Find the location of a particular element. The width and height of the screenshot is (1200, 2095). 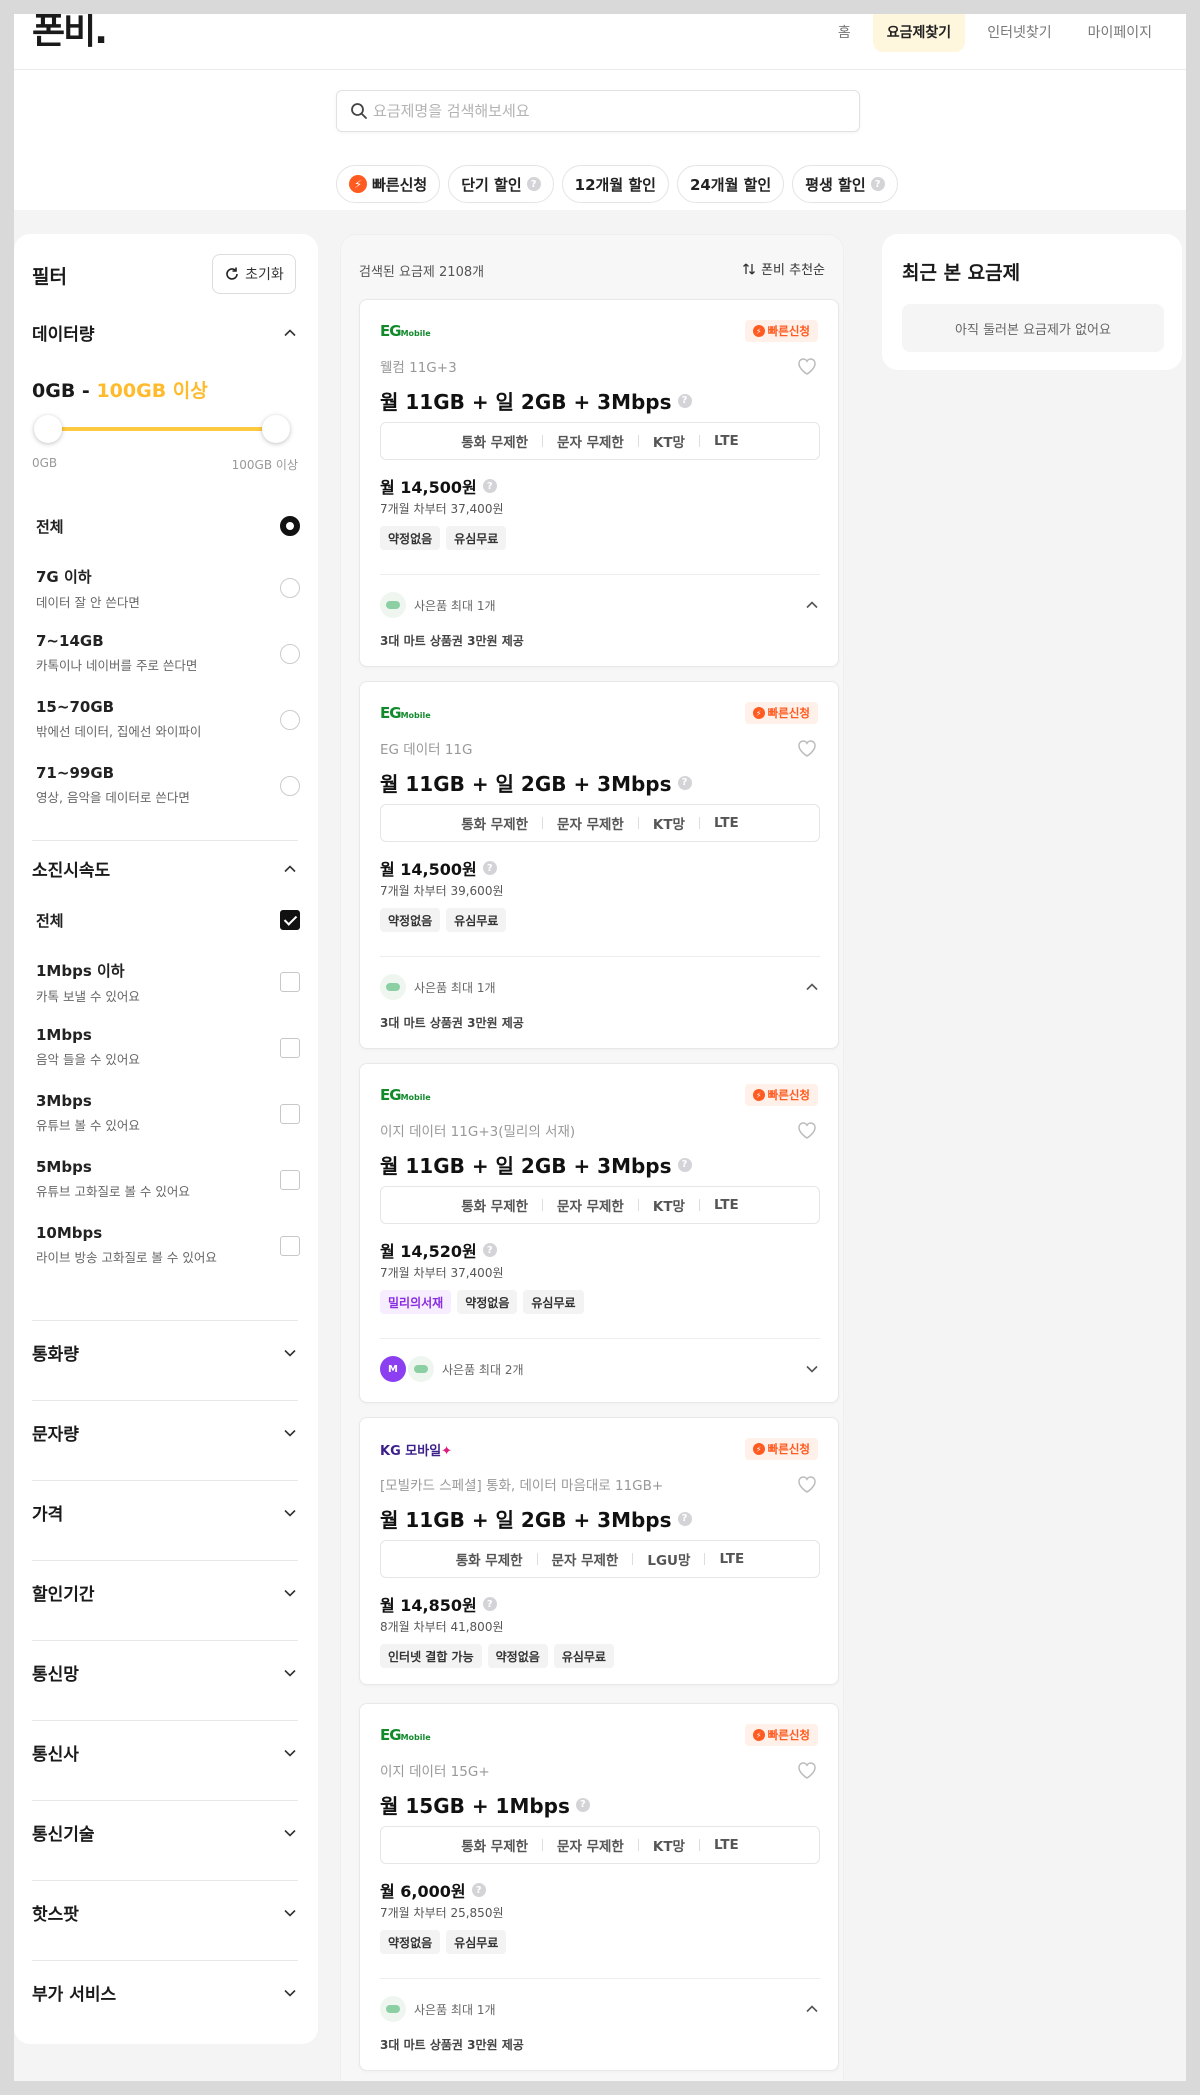

nav-plan-search: 요금제찾기 is located at coordinates (919, 33).